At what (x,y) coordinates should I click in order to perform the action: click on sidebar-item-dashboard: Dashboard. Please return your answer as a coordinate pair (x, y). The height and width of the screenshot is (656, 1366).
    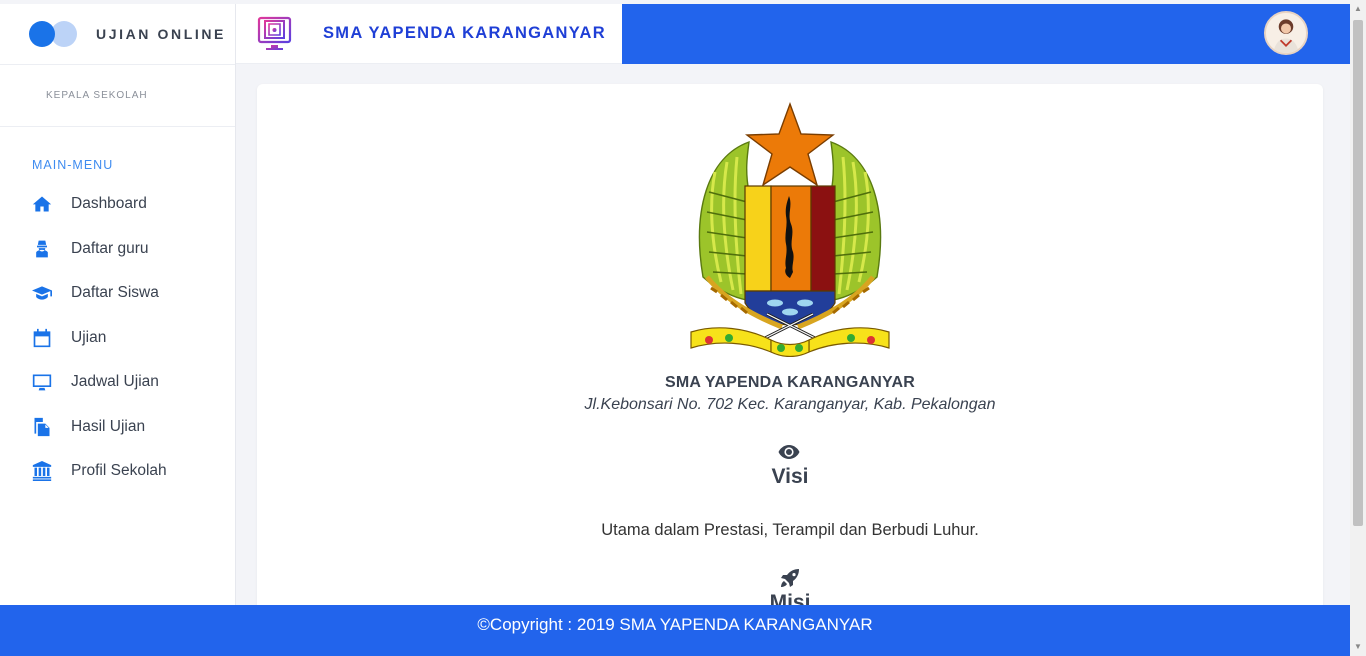
    Looking at the image, I should click on (117, 204).